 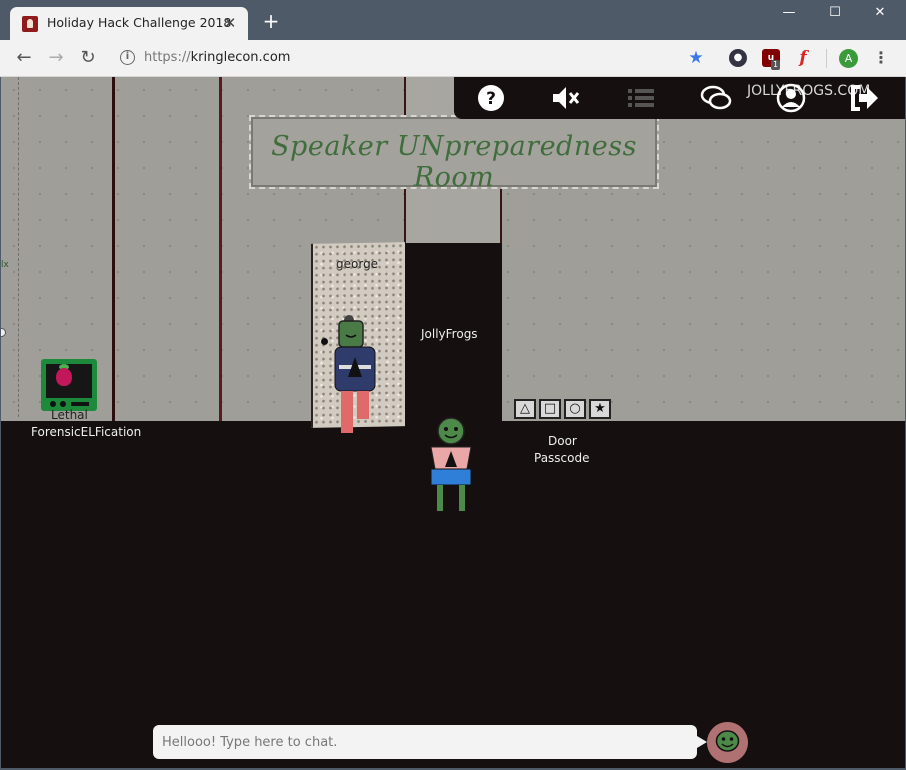 What do you see at coordinates (550, 409) in the screenshot?
I see `square-key: □` at bounding box center [550, 409].